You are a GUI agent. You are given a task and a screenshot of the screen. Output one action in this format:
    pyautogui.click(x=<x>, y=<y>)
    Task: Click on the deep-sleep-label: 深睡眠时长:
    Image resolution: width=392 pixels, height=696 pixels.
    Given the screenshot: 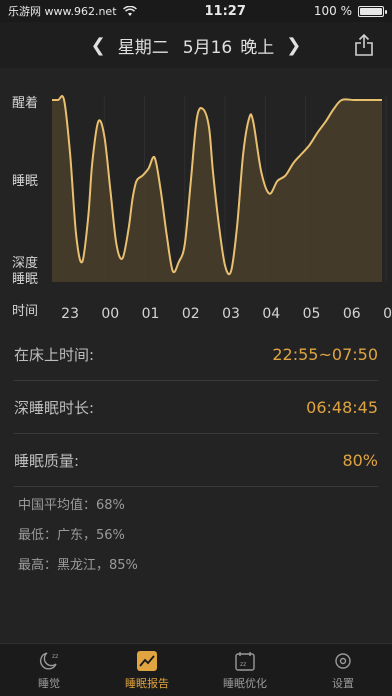 What is the action you would take?
    pyautogui.click(x=54, y=407)
    